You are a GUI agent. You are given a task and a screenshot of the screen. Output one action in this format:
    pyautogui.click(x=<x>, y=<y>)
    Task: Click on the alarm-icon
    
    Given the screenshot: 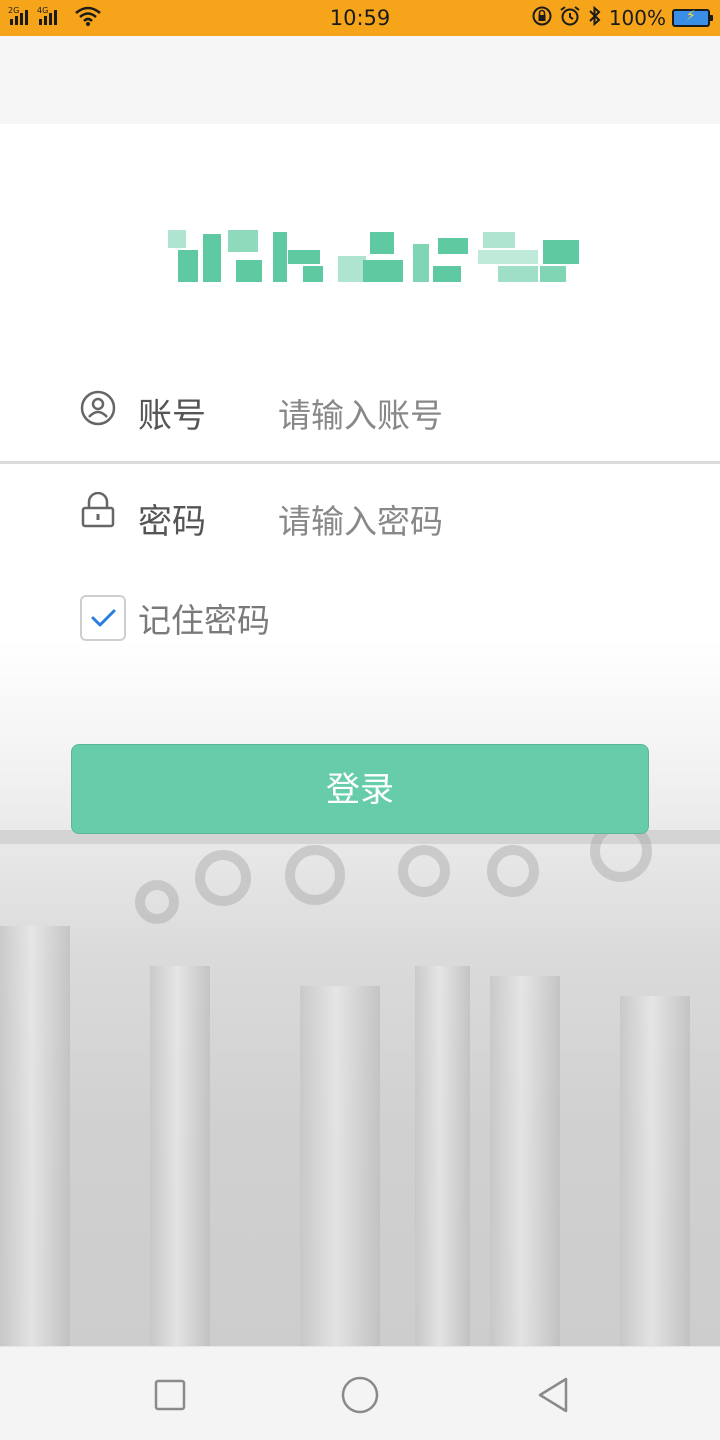 What is the action you would take?
    pyautogui.click(x=570, y=18)
    